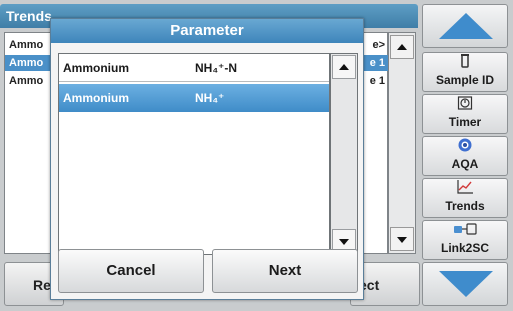 This screenshot has height=311, width=513. Describe the element at coordinates (402, 143) in the screenshot. I see `background-scrollbar` at that location.